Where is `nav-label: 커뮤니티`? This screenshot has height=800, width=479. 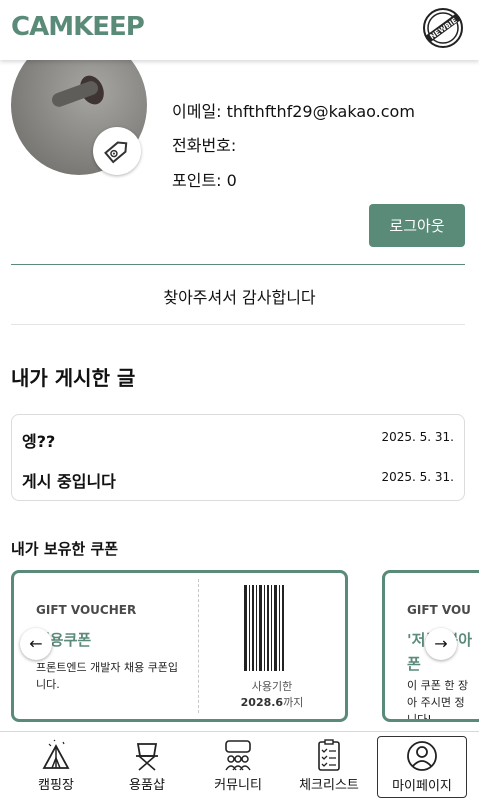
nav-label: 커뮤니티 is located at coordinates (238, 785).